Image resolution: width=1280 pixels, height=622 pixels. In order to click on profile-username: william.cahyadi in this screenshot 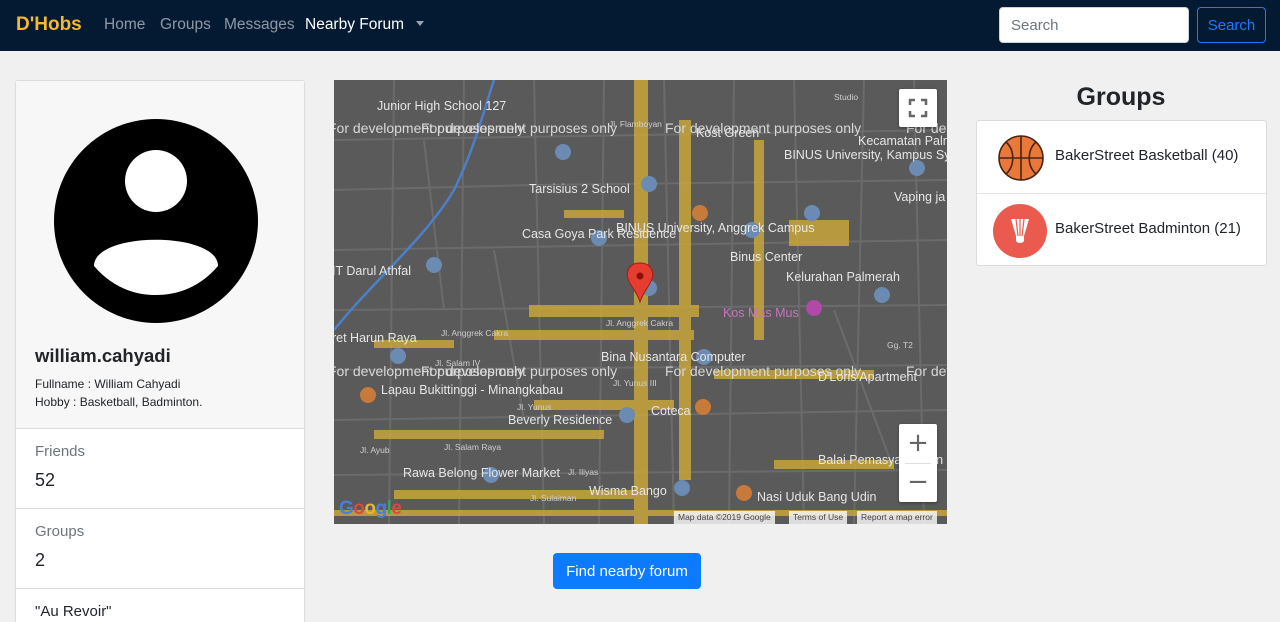, I will do `click(103, 355)`.